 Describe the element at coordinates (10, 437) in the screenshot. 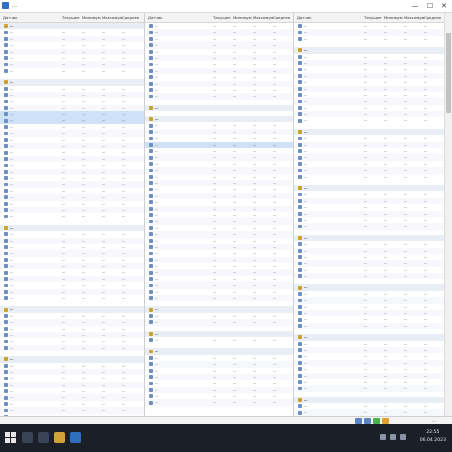

I see `windows-start-icon` at that location.